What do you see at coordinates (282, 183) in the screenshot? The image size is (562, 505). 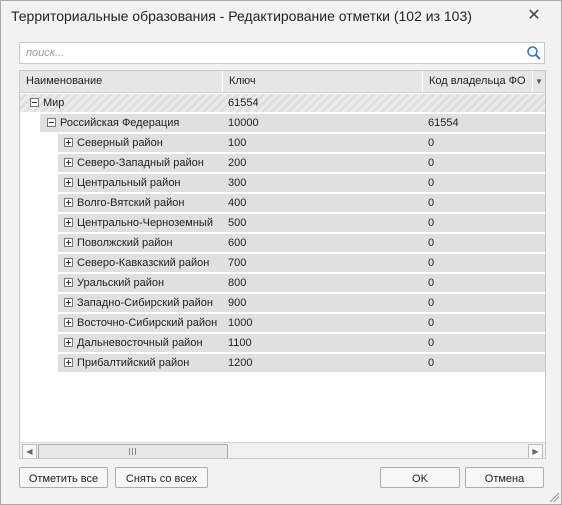 I see `table-row: Центральный район 300 0` at bounding box center [282, 183].